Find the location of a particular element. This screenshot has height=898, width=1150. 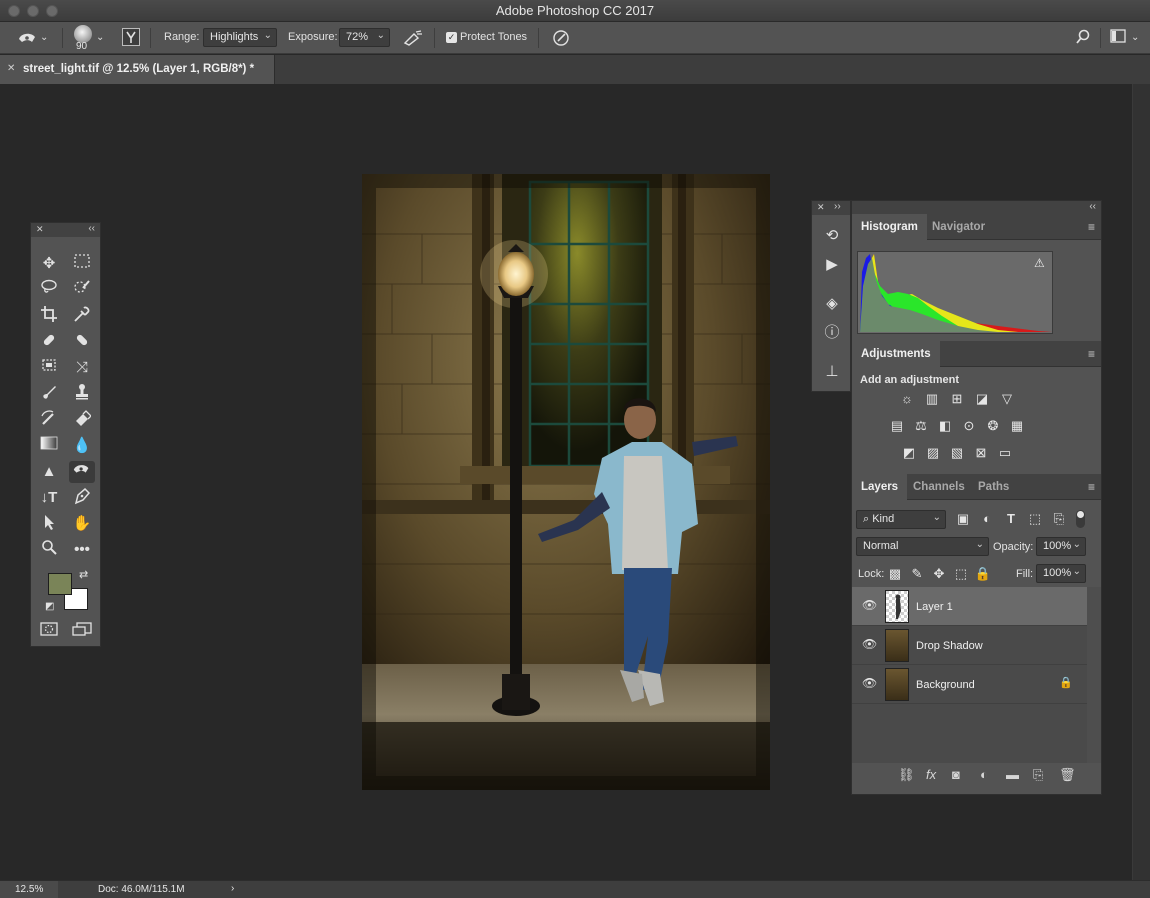

fill-field: 100% ⌄ is located at coordinates (1061, 573).